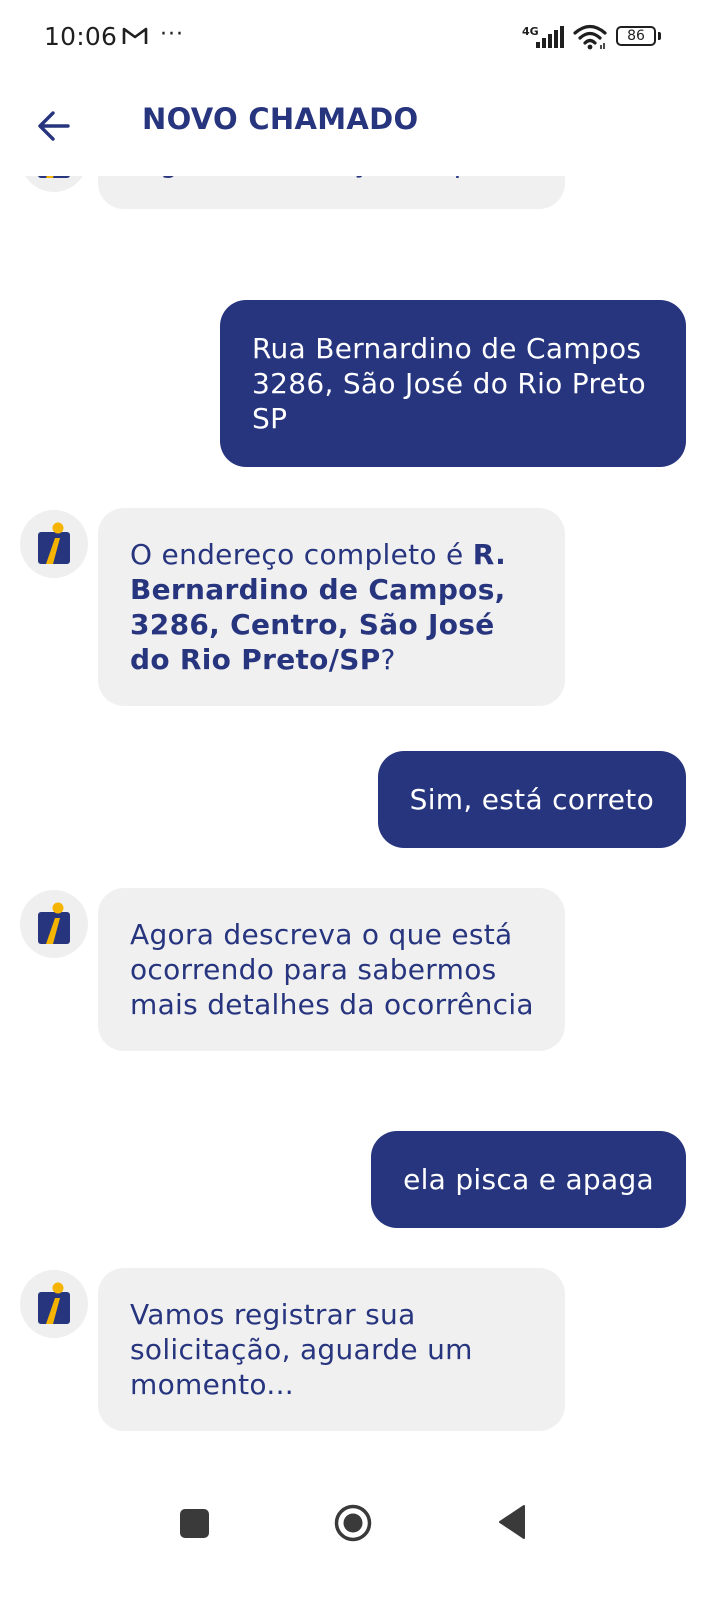 Image resolution: width=720 pixels, height=1600 pixels. I want to click on back-triangle-icon, so click(512, 1524).